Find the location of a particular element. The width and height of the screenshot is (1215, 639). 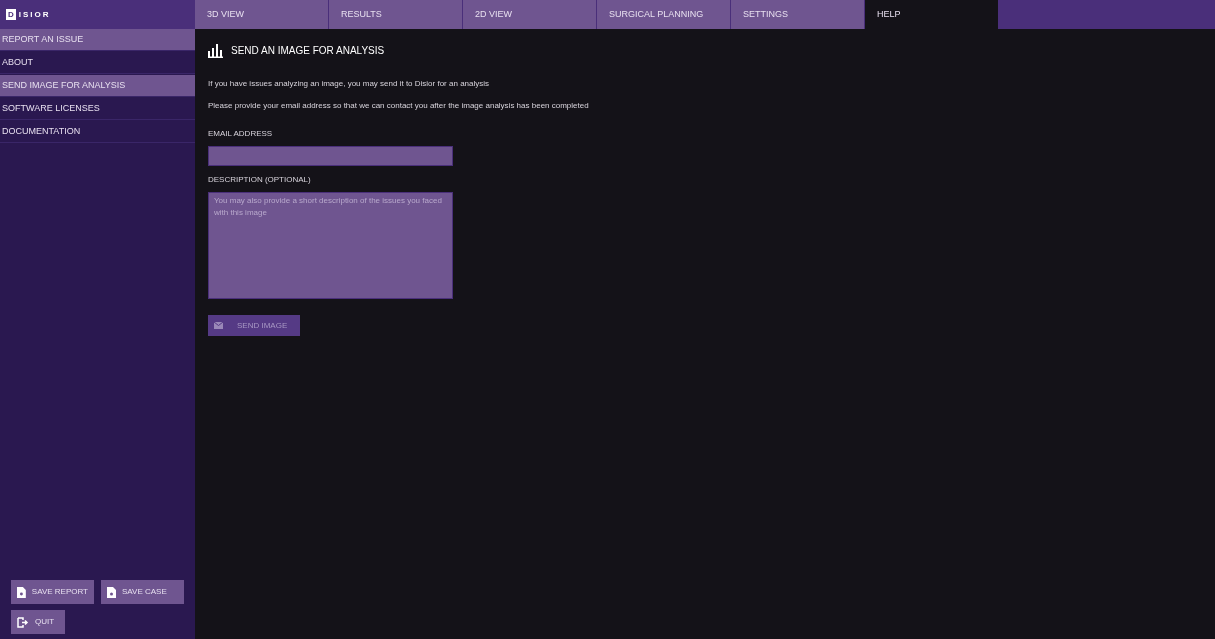

bar-chart-icon is located at coordinates (215, 50).